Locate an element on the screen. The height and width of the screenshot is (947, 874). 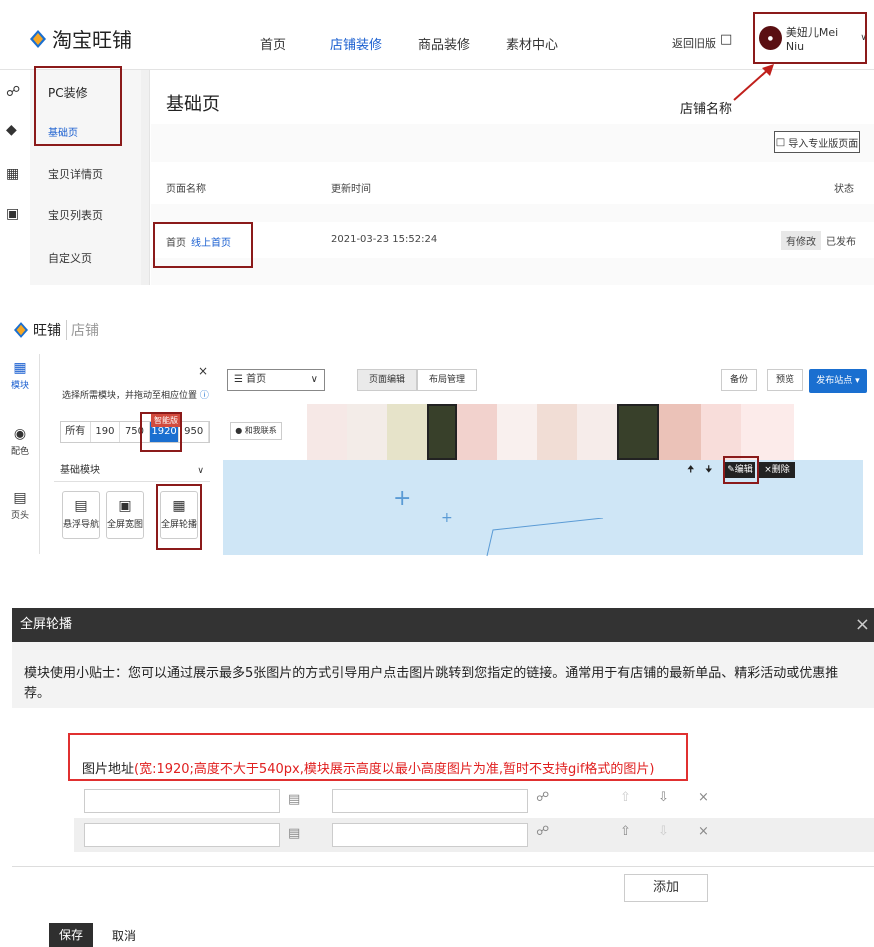
modified-badge: 有修改 is located at coordinates (801, 240).